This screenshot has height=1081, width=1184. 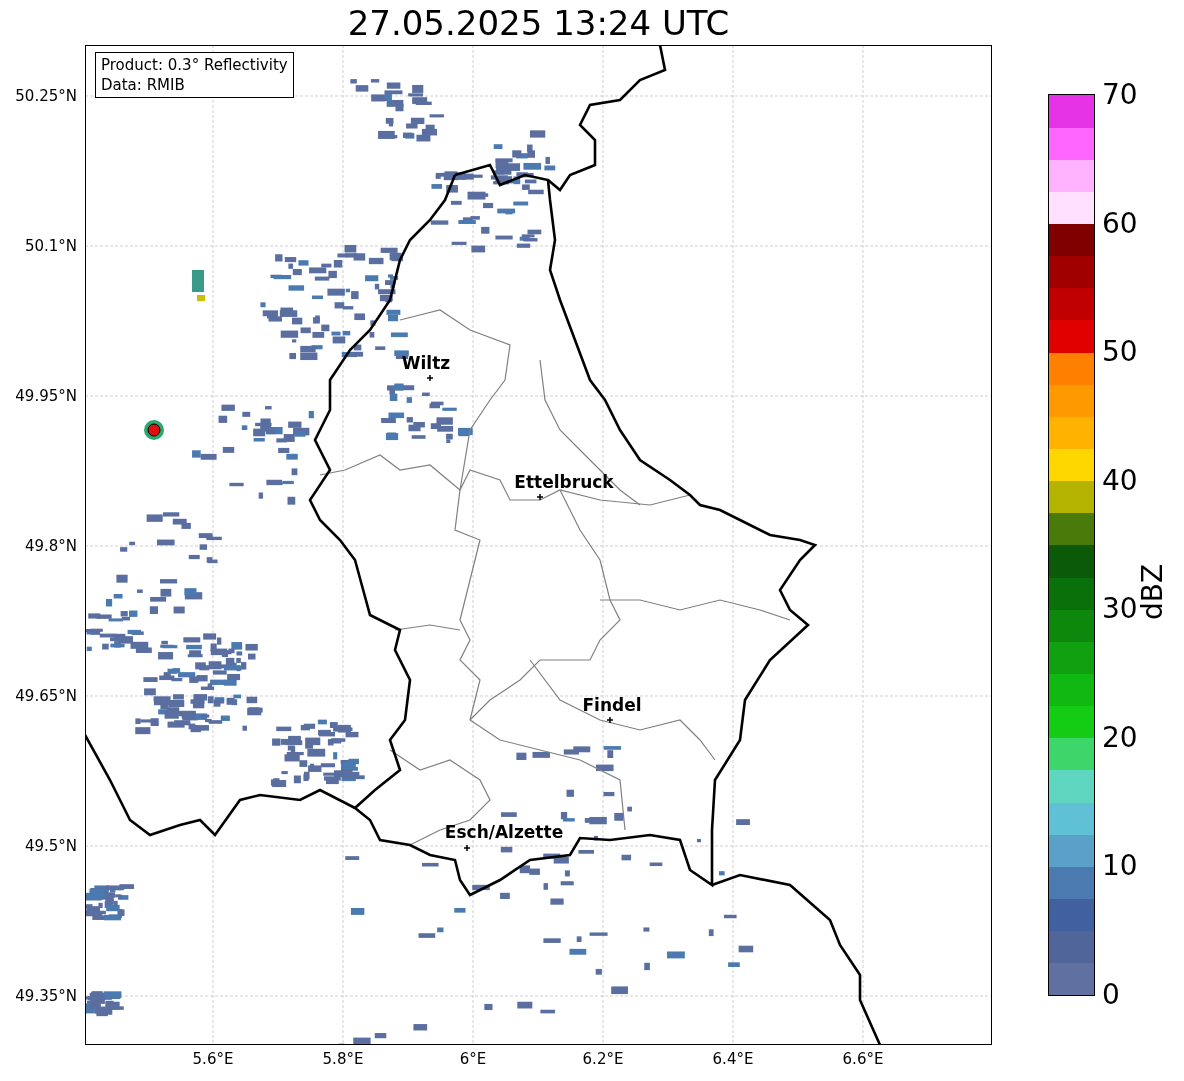 What do you see at coordinates (50, 546) in the screenshot?
I see `lat-tick-label: 49.8°N` at bounding box center [50, 546].